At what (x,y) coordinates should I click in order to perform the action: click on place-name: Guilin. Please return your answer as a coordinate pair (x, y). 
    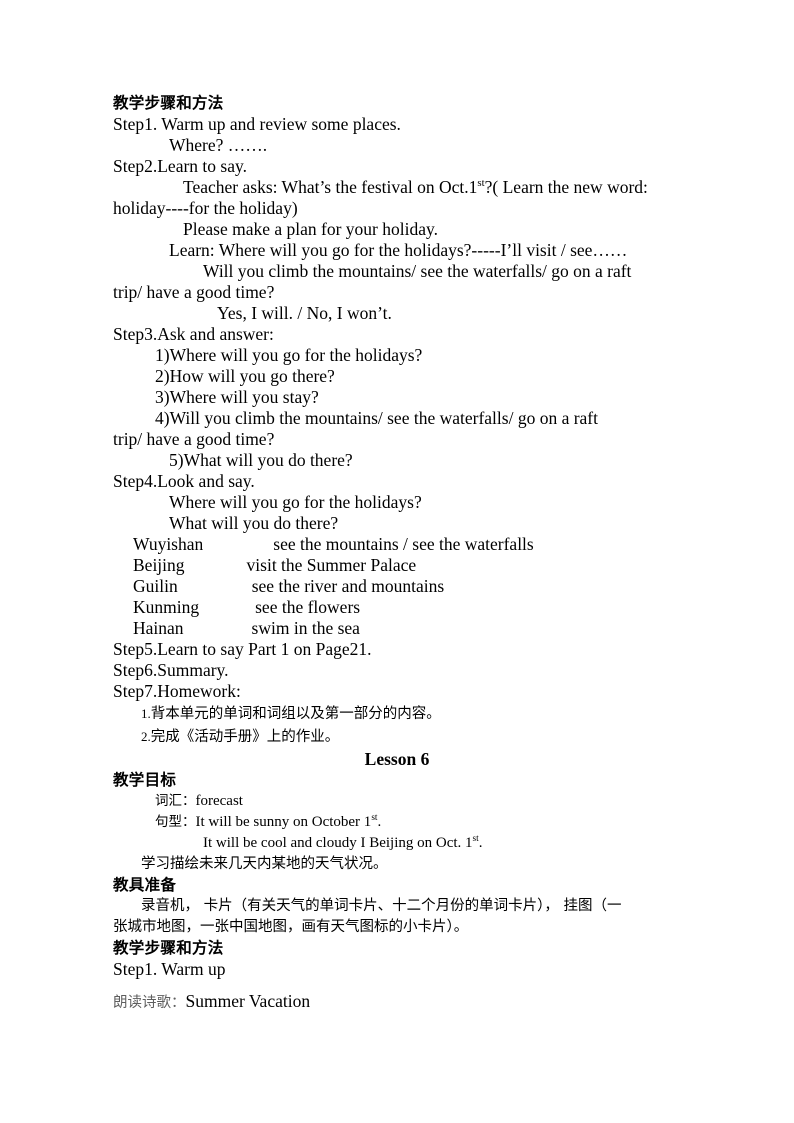
    Looking at the image, I should click on (155, 586).